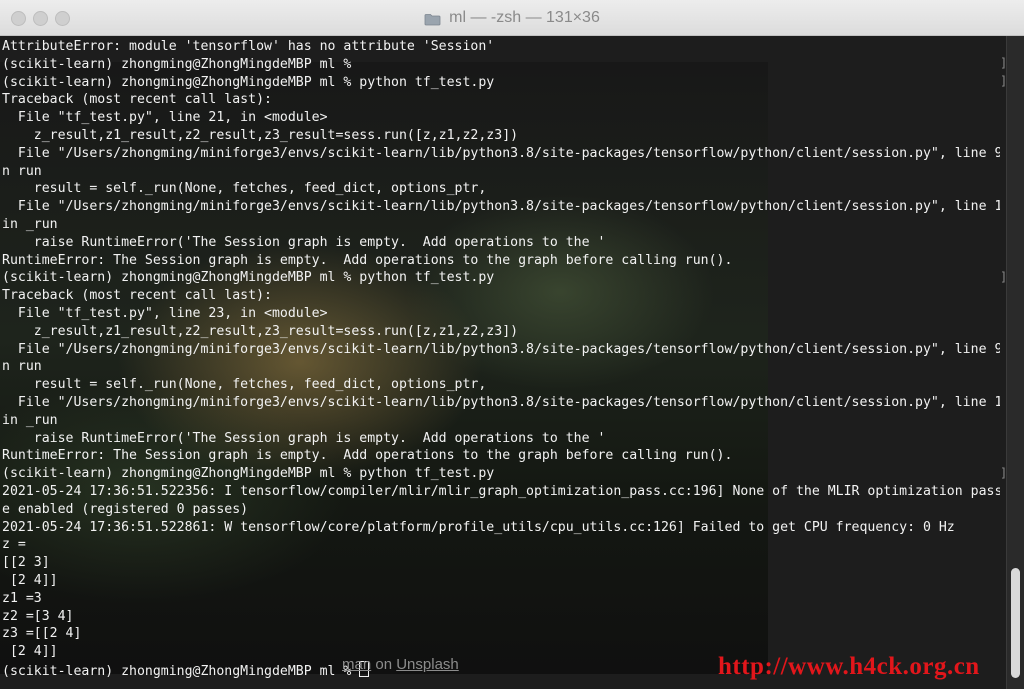 The width and height of the screenshot is (1024, 689). Describe the element at coordinates (849, 666) in the screenshot. I see `watermark-text: http://www.h4ck.org.cn` at that location.